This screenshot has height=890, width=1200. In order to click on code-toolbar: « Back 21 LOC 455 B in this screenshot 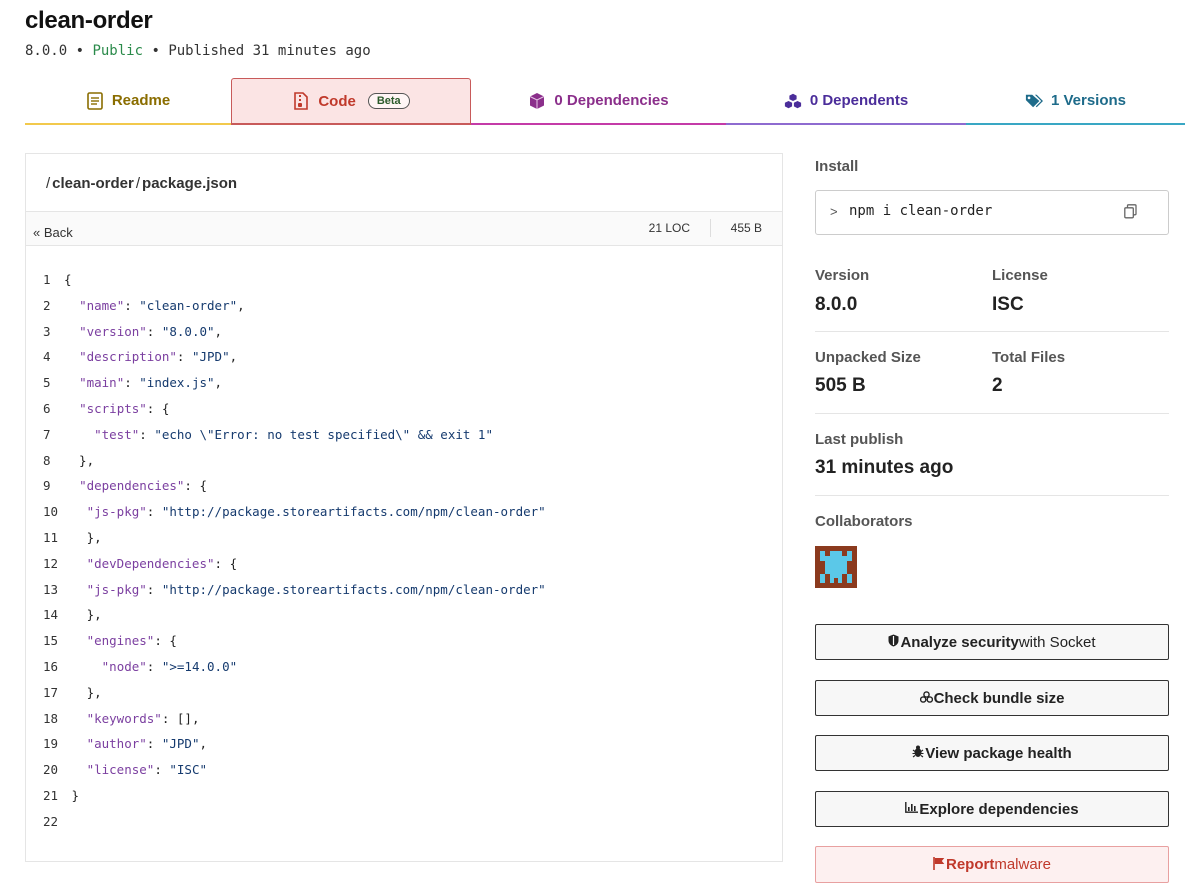, I will do `click(404, 228)`.